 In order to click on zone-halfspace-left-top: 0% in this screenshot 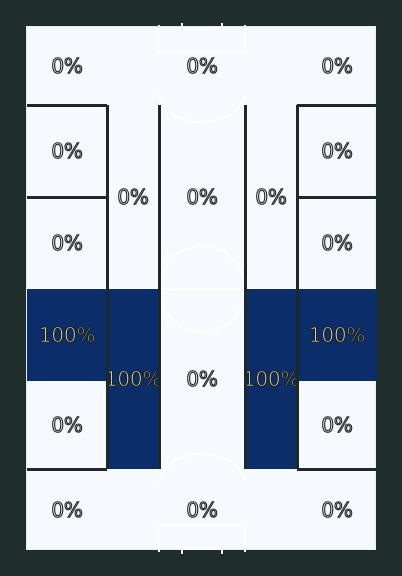, I will do `click(133, 197)`.